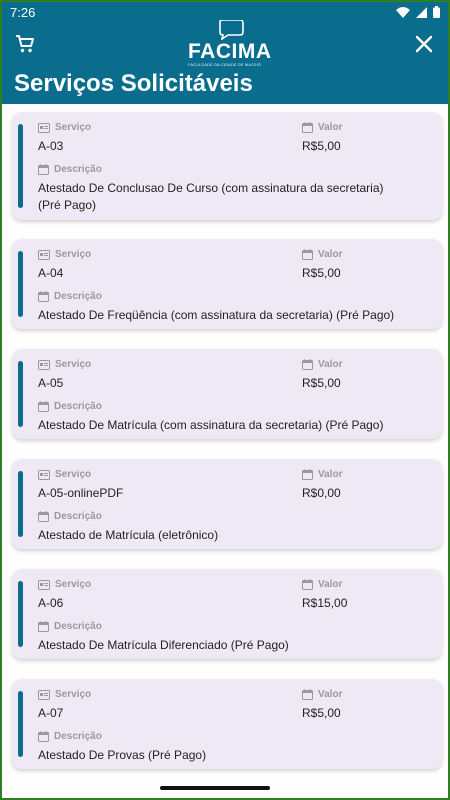  I want to click on battery-icon, so click(436, 12).